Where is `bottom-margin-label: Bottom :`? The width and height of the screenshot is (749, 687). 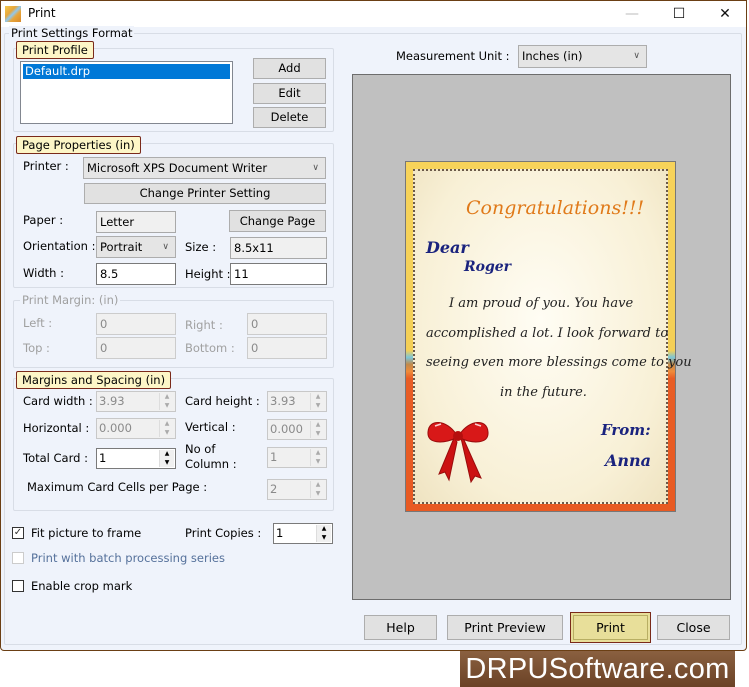 bottom-margin-label: Bottom : is located at coordinates (210, 348).